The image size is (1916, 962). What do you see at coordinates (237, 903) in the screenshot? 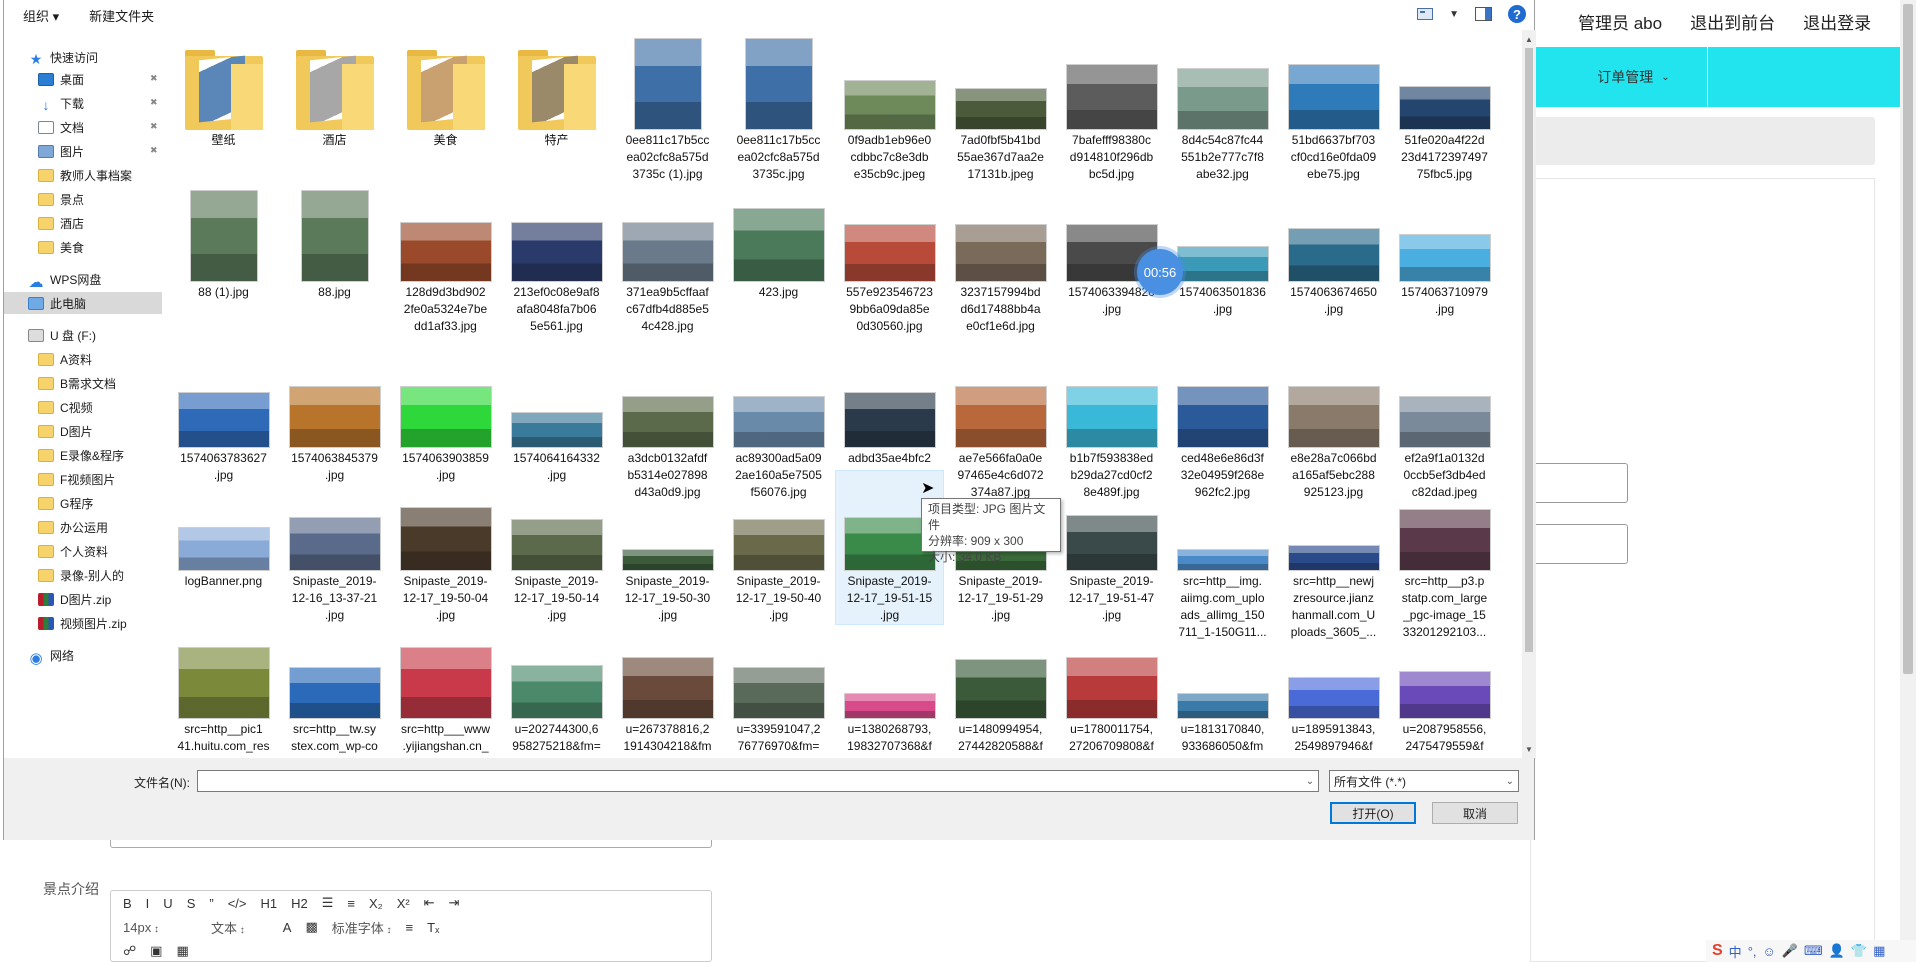
I see `editor-tool-icon: </>` at bounding box center [237, 903].